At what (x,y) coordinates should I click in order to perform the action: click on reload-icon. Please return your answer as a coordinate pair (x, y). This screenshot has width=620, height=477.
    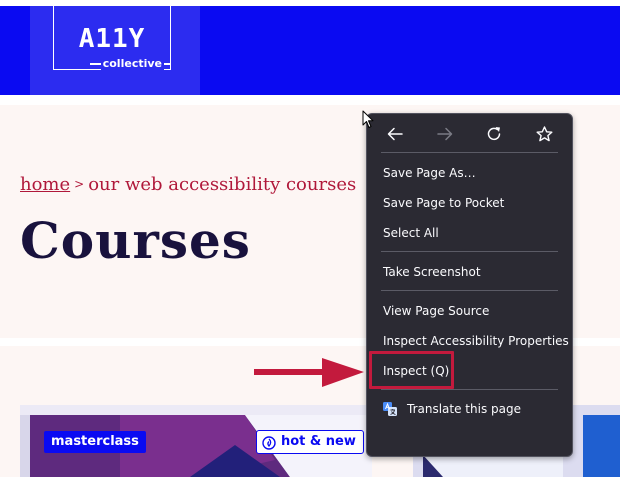
    Looking at the image, I should click on (494, 134).